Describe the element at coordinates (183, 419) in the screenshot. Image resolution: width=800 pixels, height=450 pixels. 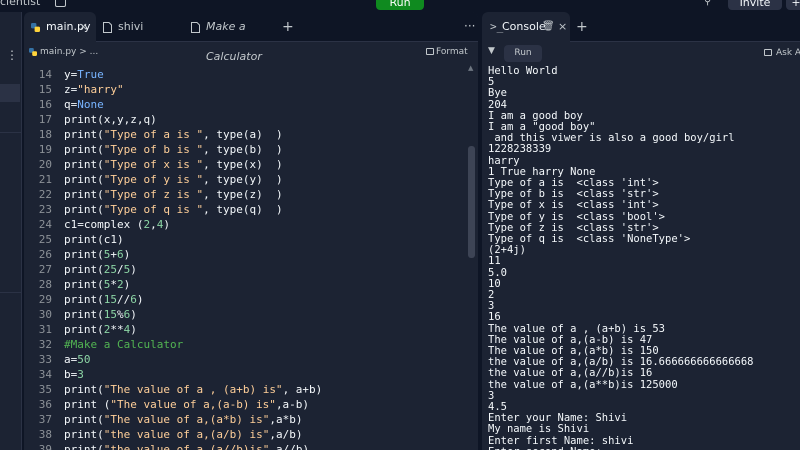
I see `code-text: print("The value of a,(a*b) is",a*b)` at that location.